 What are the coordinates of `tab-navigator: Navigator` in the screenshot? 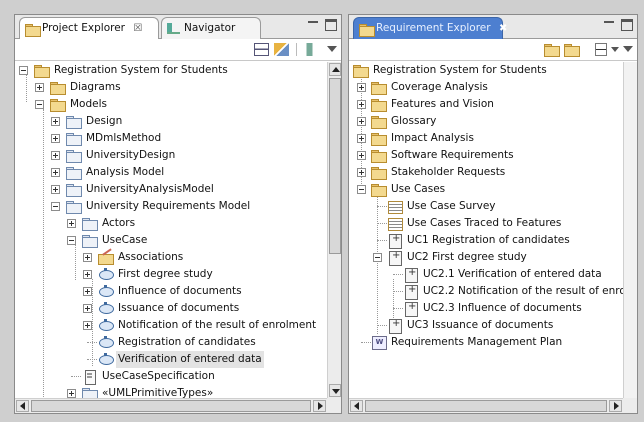 It's located at (211, 28).